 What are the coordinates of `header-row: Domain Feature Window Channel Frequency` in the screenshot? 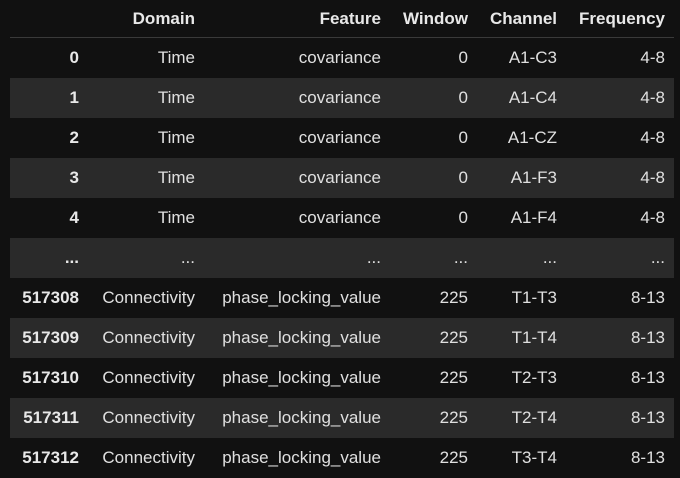 It's located at (342, 19).